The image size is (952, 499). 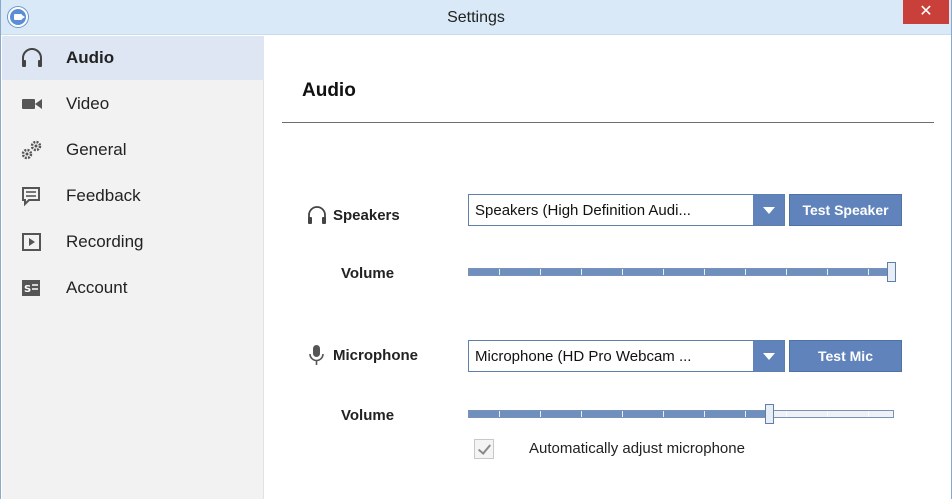 I want to click on sidebar-item-audio: Audio, so click(x=133, y=58).